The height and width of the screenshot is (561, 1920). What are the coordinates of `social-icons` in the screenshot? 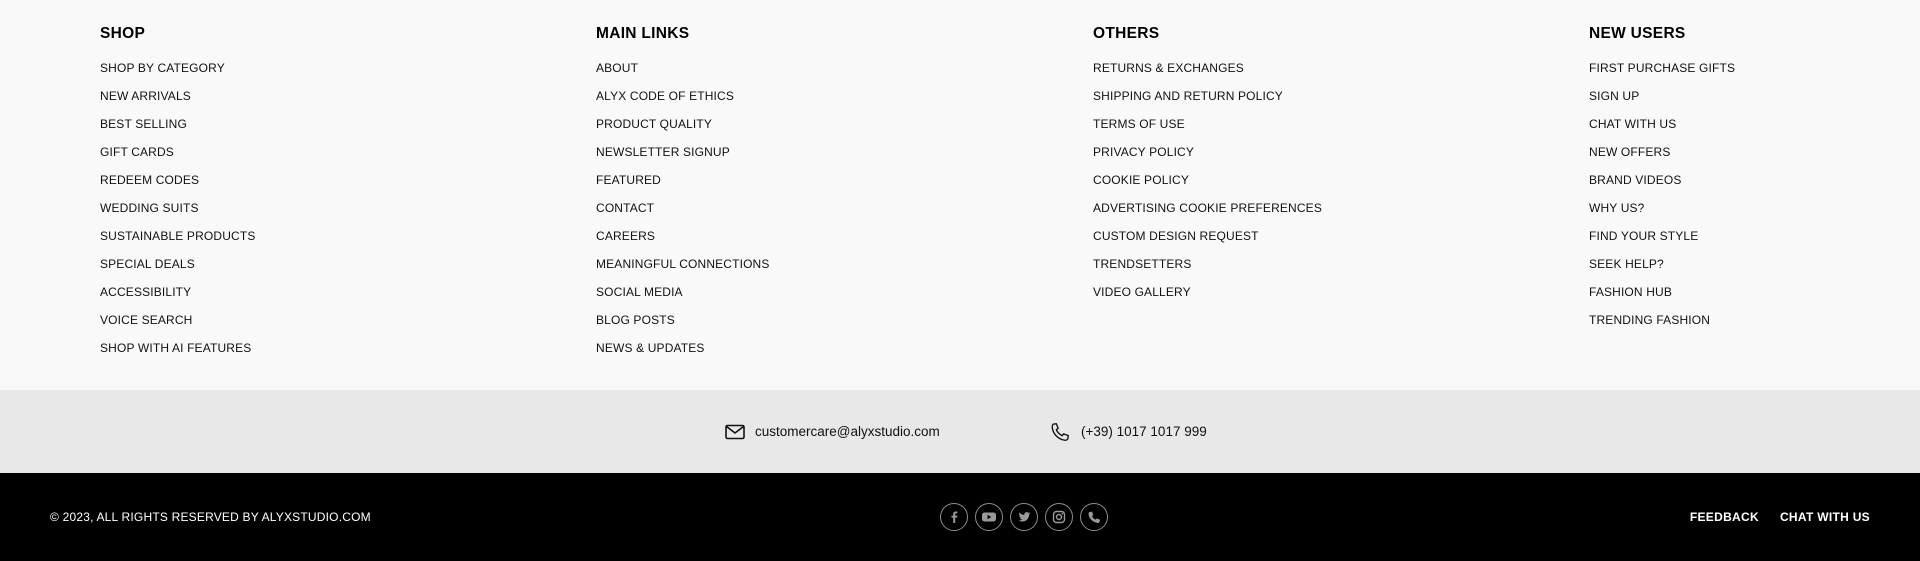 It's located at (1024, 517).